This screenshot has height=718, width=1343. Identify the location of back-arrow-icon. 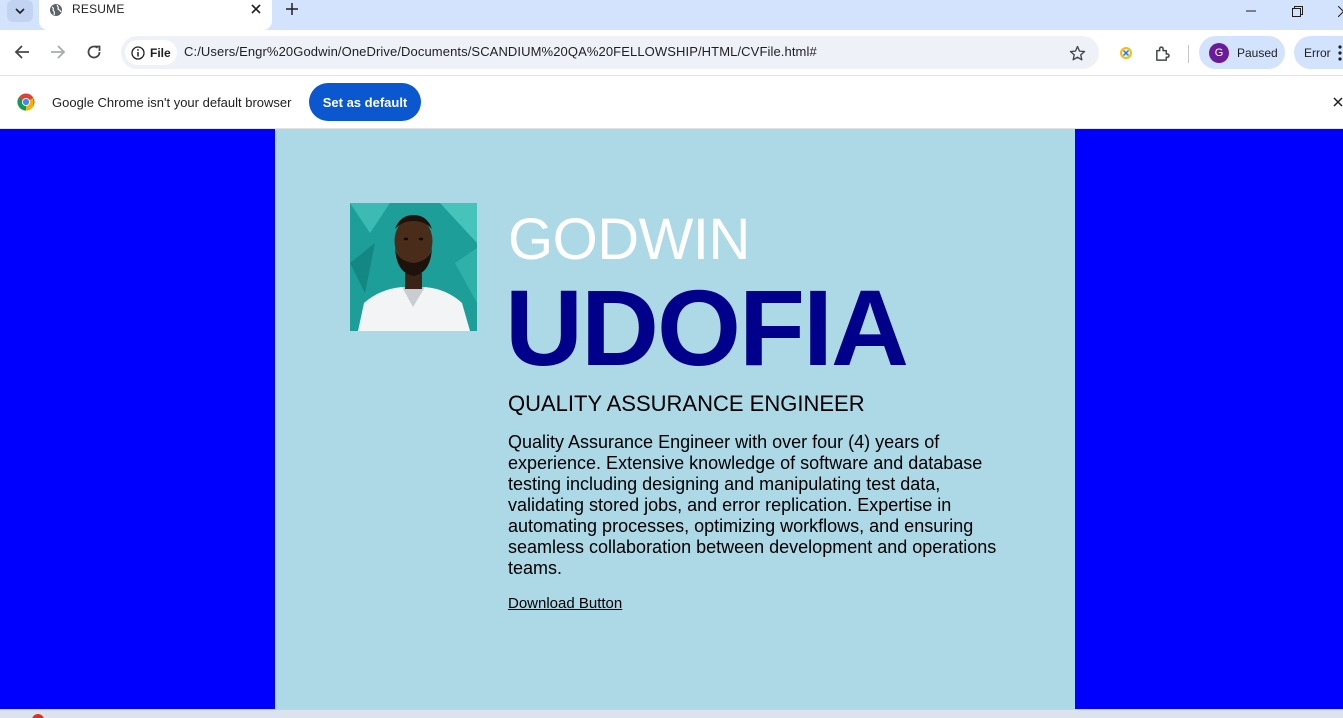
(22, 52).